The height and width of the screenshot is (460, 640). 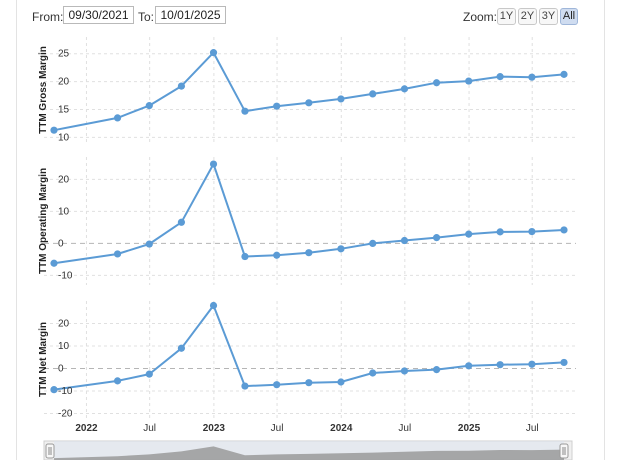 What do you see at coordinates (64, 54) in the screenshot?
I see `y-tick-label: 25` at bounding box center [64, 54].